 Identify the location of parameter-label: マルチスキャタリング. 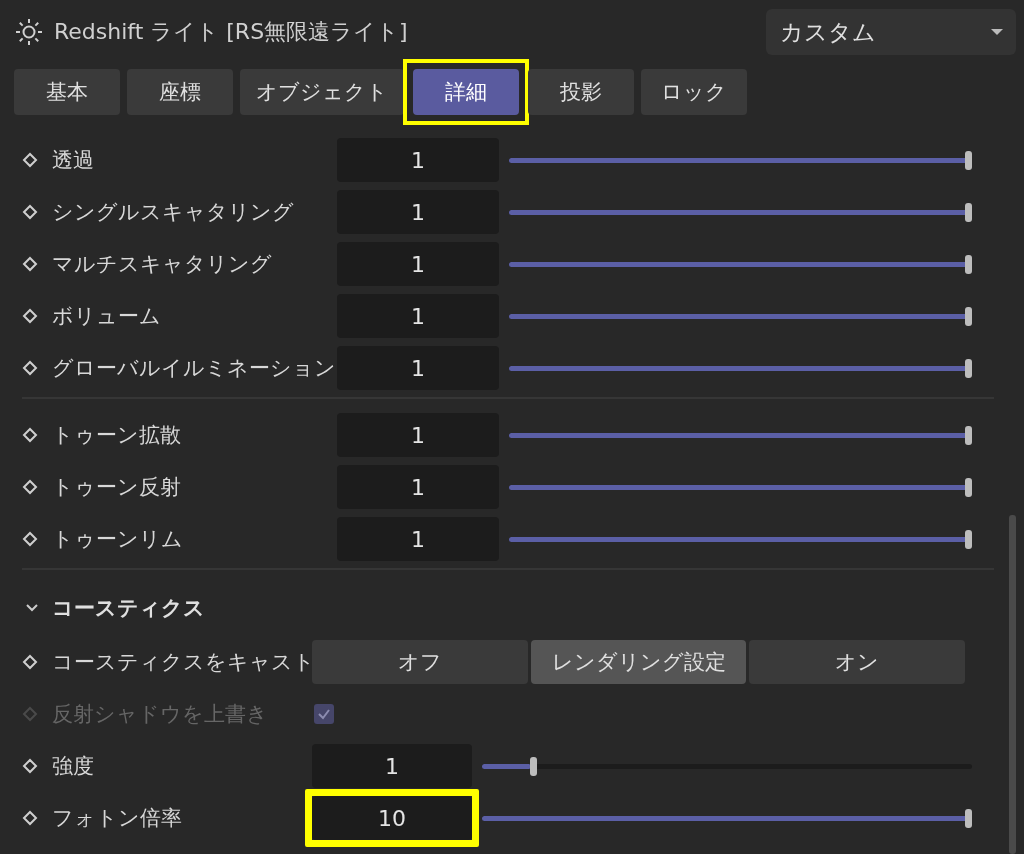
(162, 264).